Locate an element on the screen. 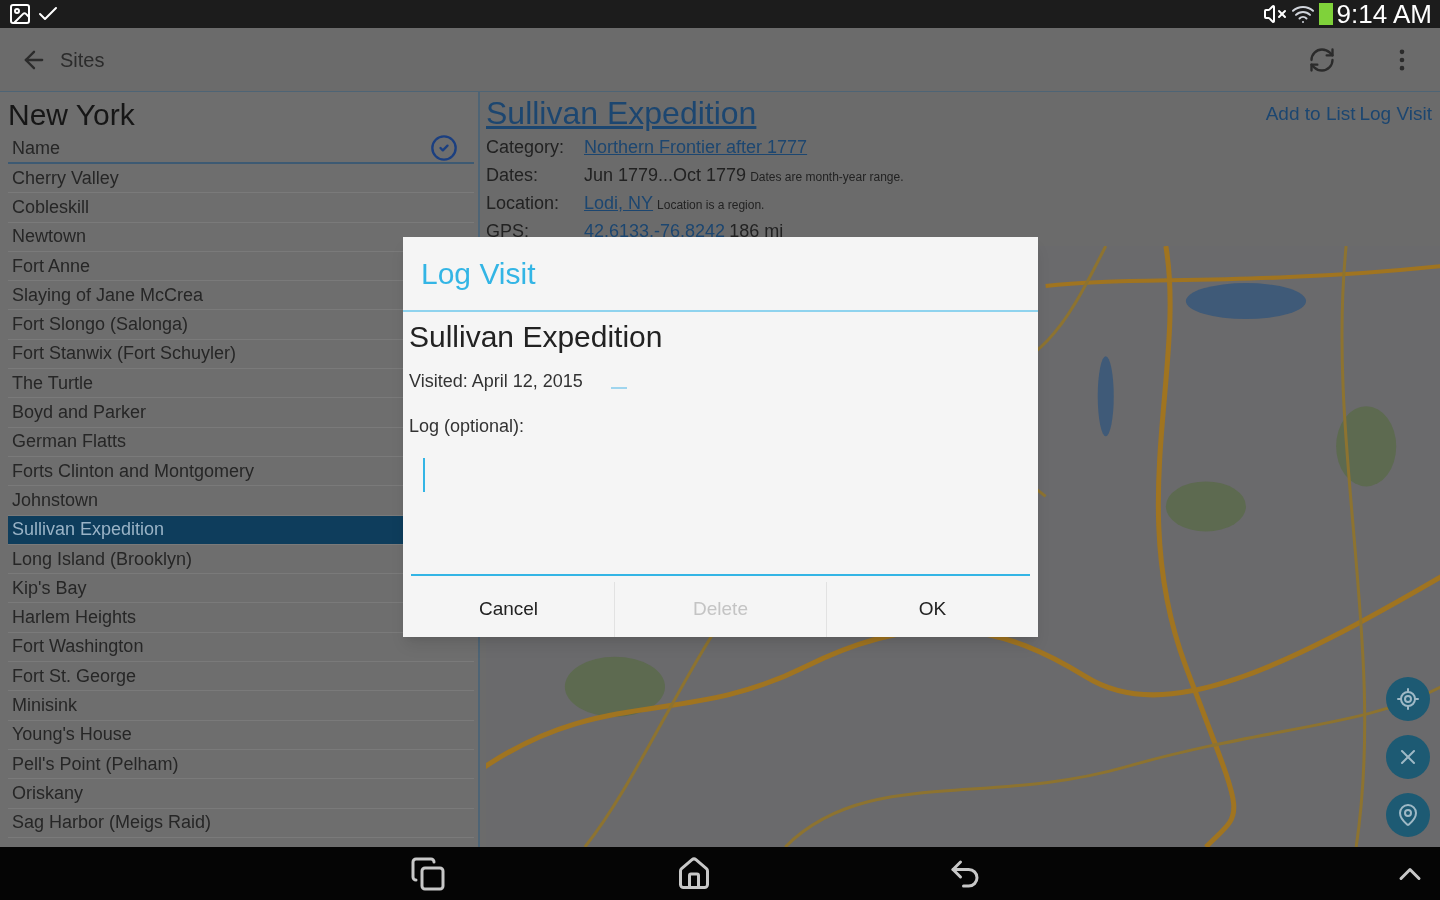  back-button: Sites is located at coordinates (62, 59).